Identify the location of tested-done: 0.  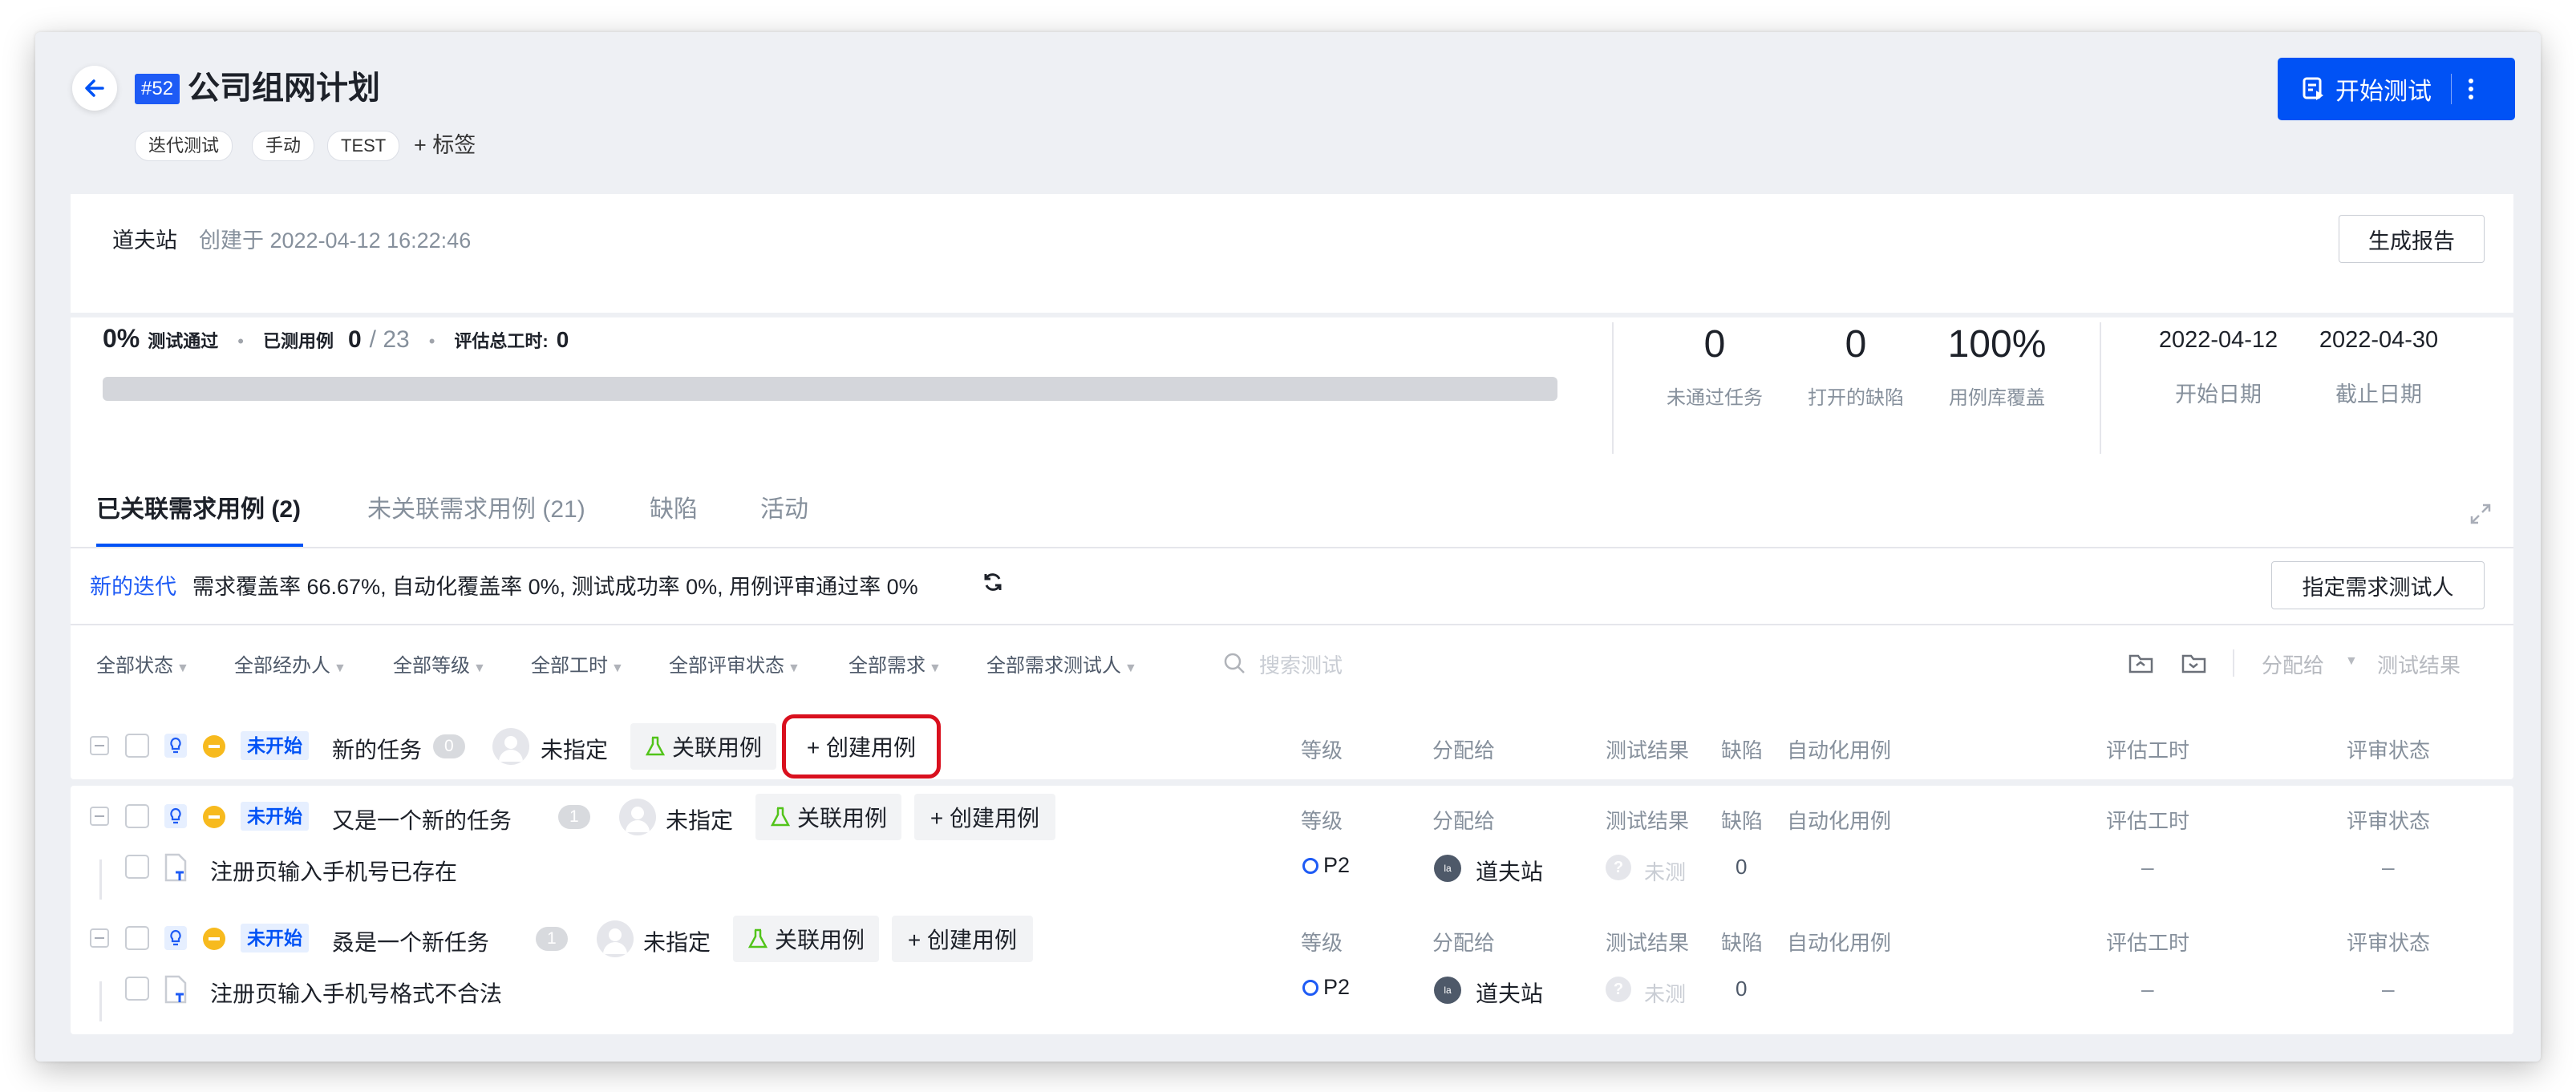
(354, 339).